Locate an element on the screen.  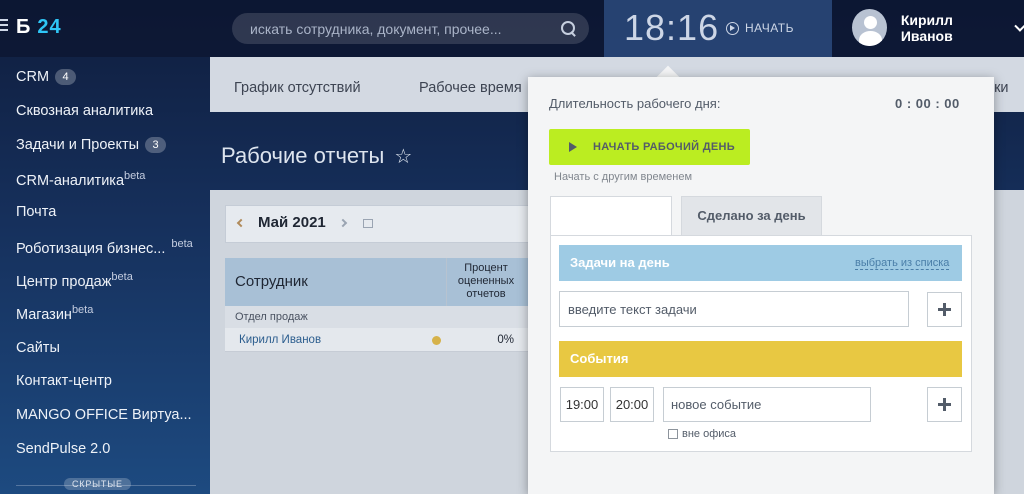
user-menu: Кирилл Иванов is located at coordinates (938, 27).